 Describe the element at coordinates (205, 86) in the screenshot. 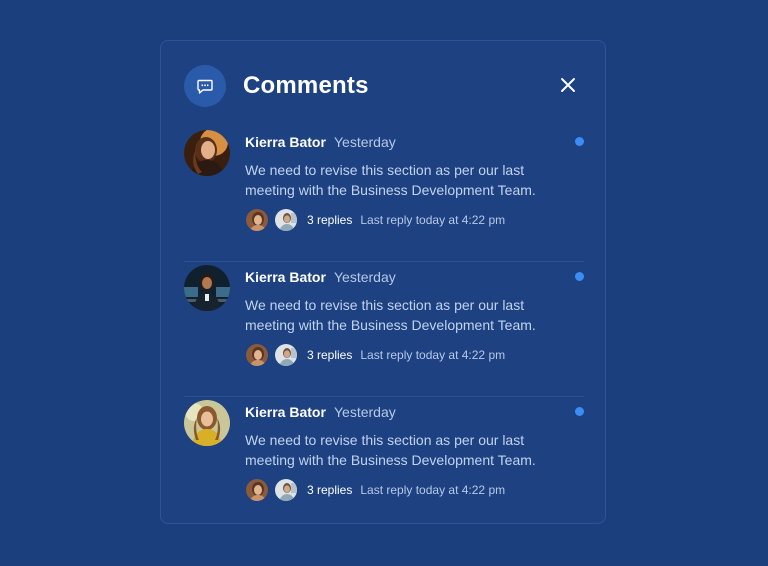

I see `chat-icon` at that location.